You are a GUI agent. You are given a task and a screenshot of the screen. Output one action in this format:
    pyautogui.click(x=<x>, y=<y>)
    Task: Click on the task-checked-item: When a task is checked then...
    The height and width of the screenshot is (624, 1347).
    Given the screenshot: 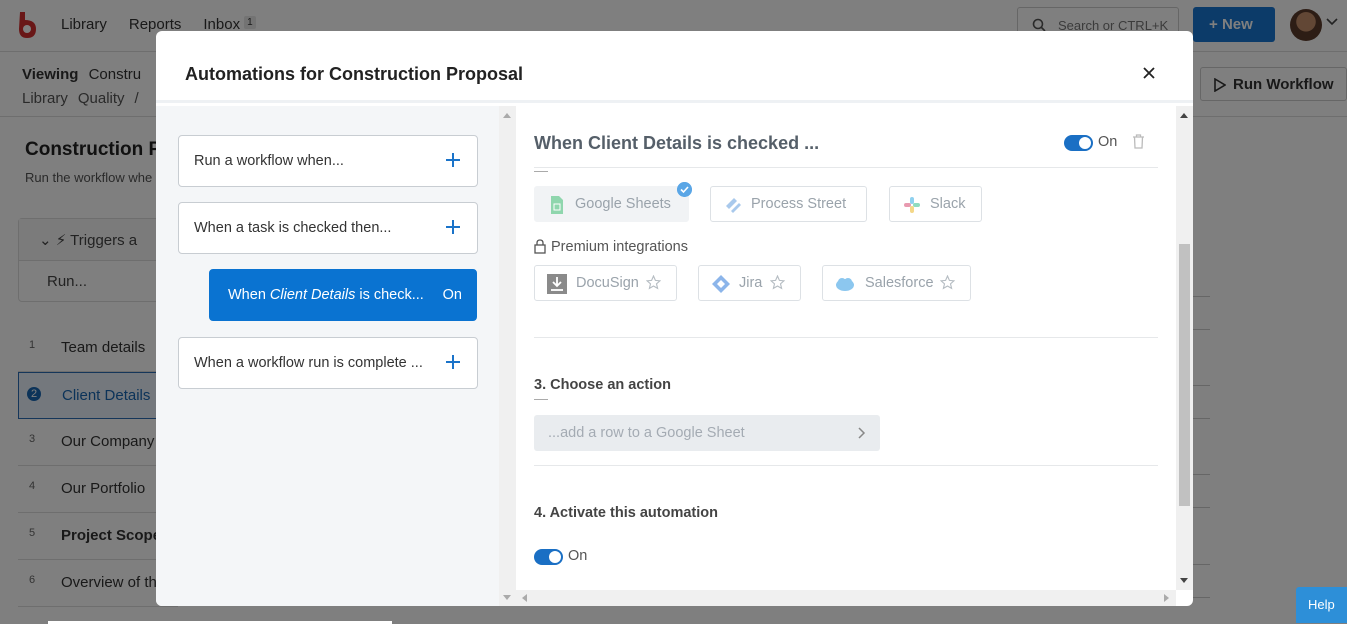 What is the action you would take?
    pyautogui.click(x=328, y=228)
    